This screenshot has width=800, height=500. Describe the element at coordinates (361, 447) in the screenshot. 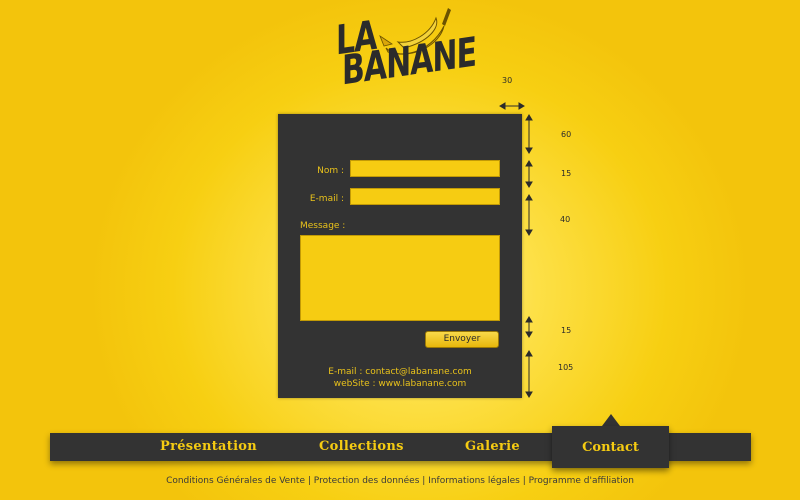

I see `nav-item-collections: Collections` at that location.